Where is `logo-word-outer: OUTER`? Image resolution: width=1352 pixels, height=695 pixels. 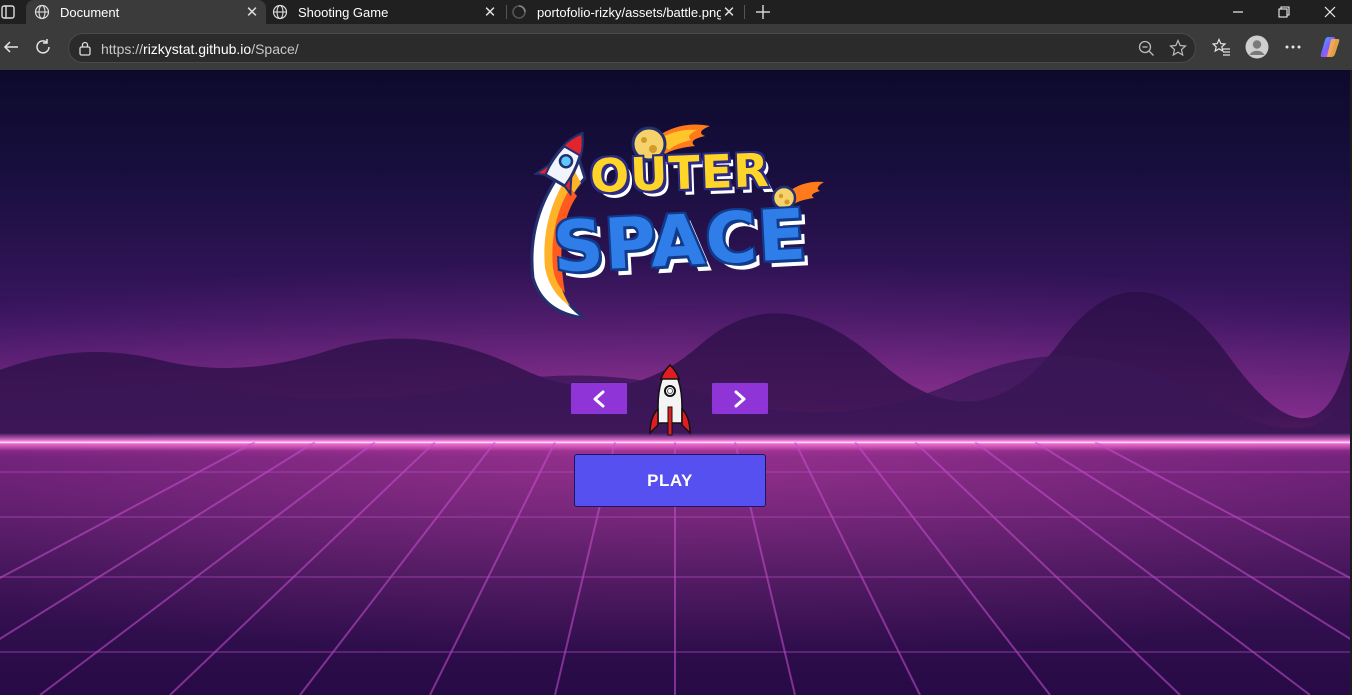
logo-word-outer: OUTER is located at coordinates (680, 173).